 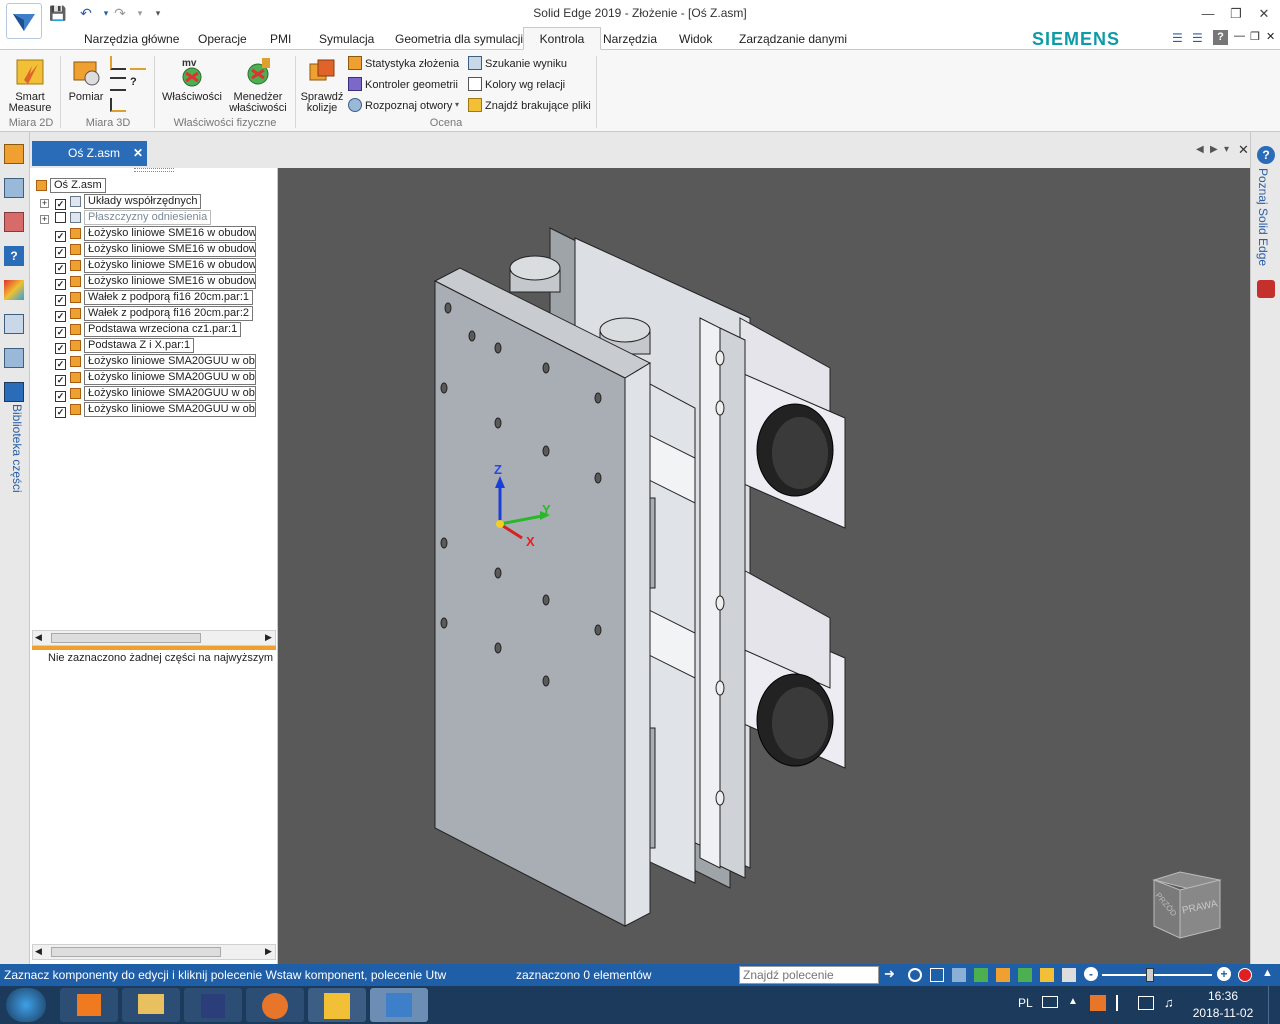 I want to click on statystyka-button: Statystyka złożenia, so click(x=403, y=64).